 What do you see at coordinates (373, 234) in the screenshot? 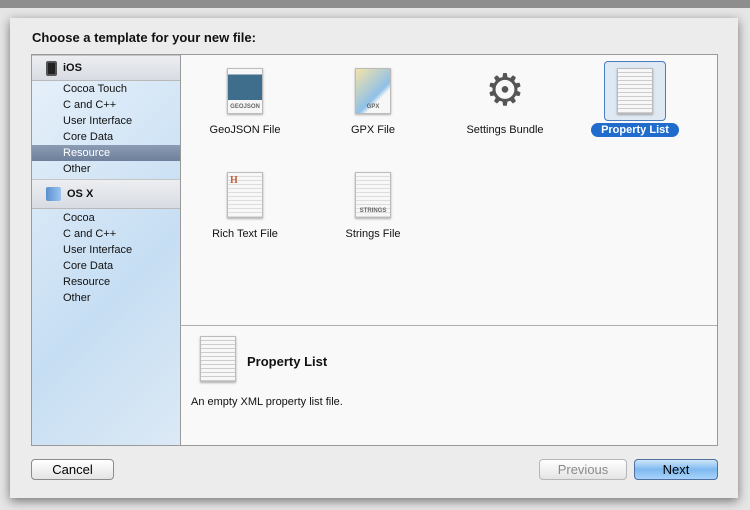
I see `template-label: Strings File` at bounding box center [373, 234].